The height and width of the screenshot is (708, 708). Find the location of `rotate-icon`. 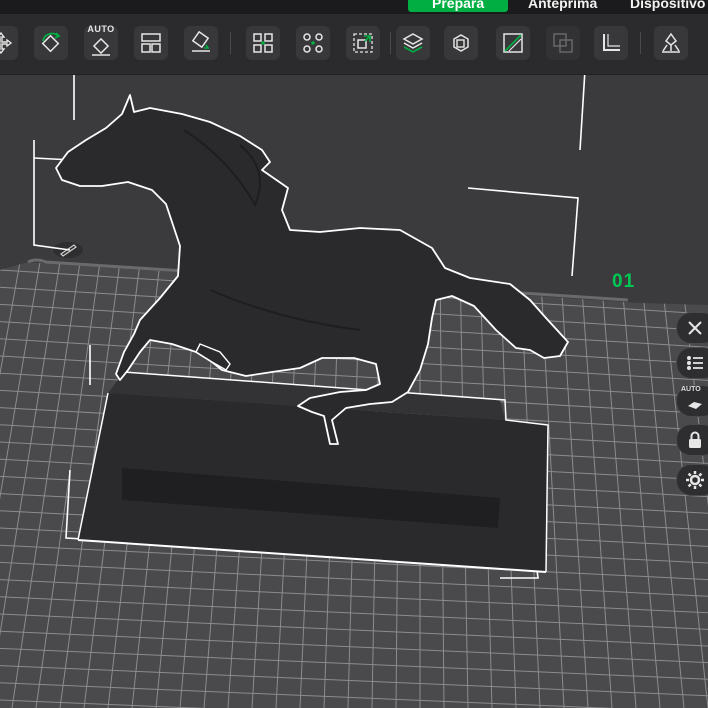

rotate-icon is located at coordinates (51, 42).